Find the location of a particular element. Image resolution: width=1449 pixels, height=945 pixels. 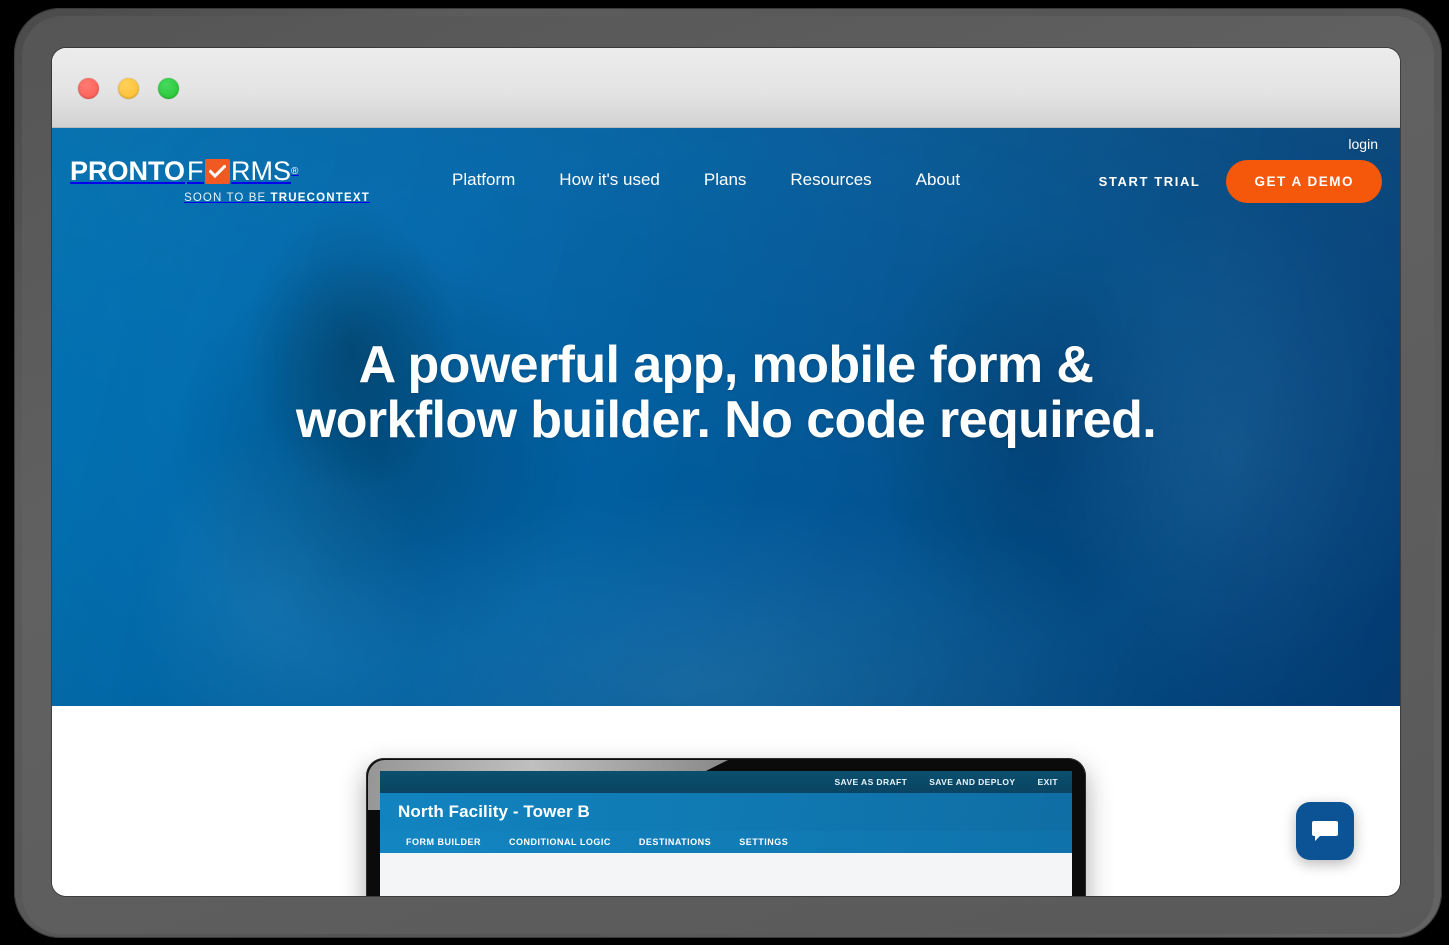

header-actions: login START TRIAL GET A DEMO is located at coordinates (1240, 169).